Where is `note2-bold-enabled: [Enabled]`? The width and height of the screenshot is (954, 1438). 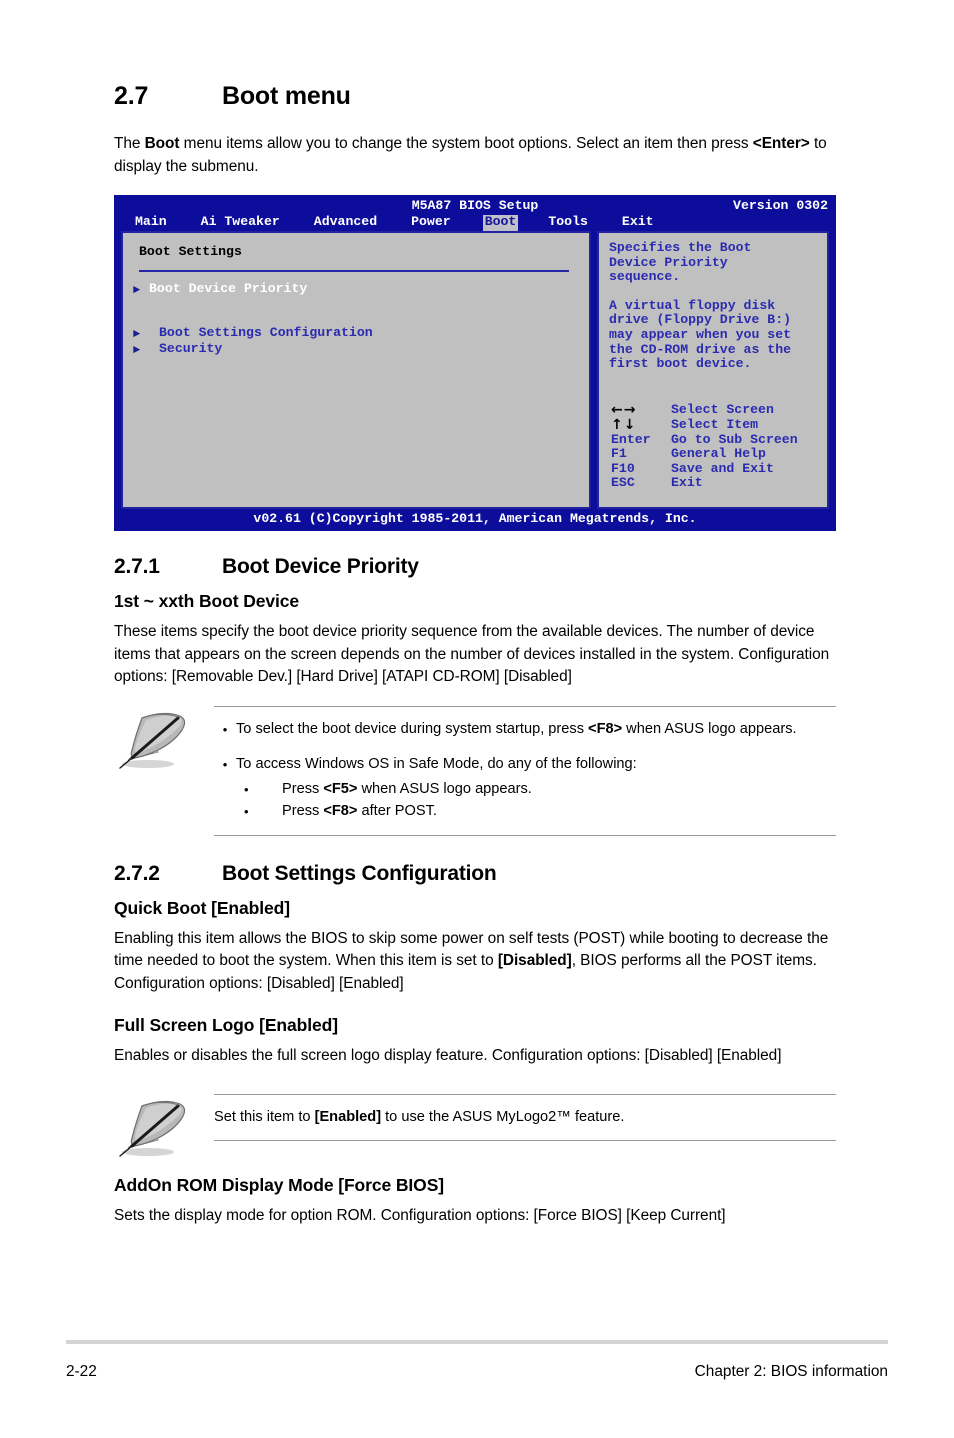
note2-bold-enabled: [Enabled] is located at coordinates (348, 1116).